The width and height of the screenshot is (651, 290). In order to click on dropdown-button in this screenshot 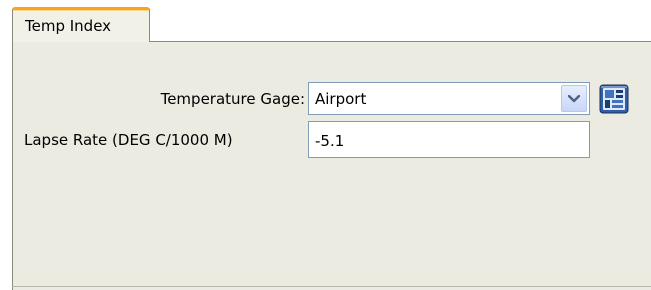, I will do `click(574, 98)`.